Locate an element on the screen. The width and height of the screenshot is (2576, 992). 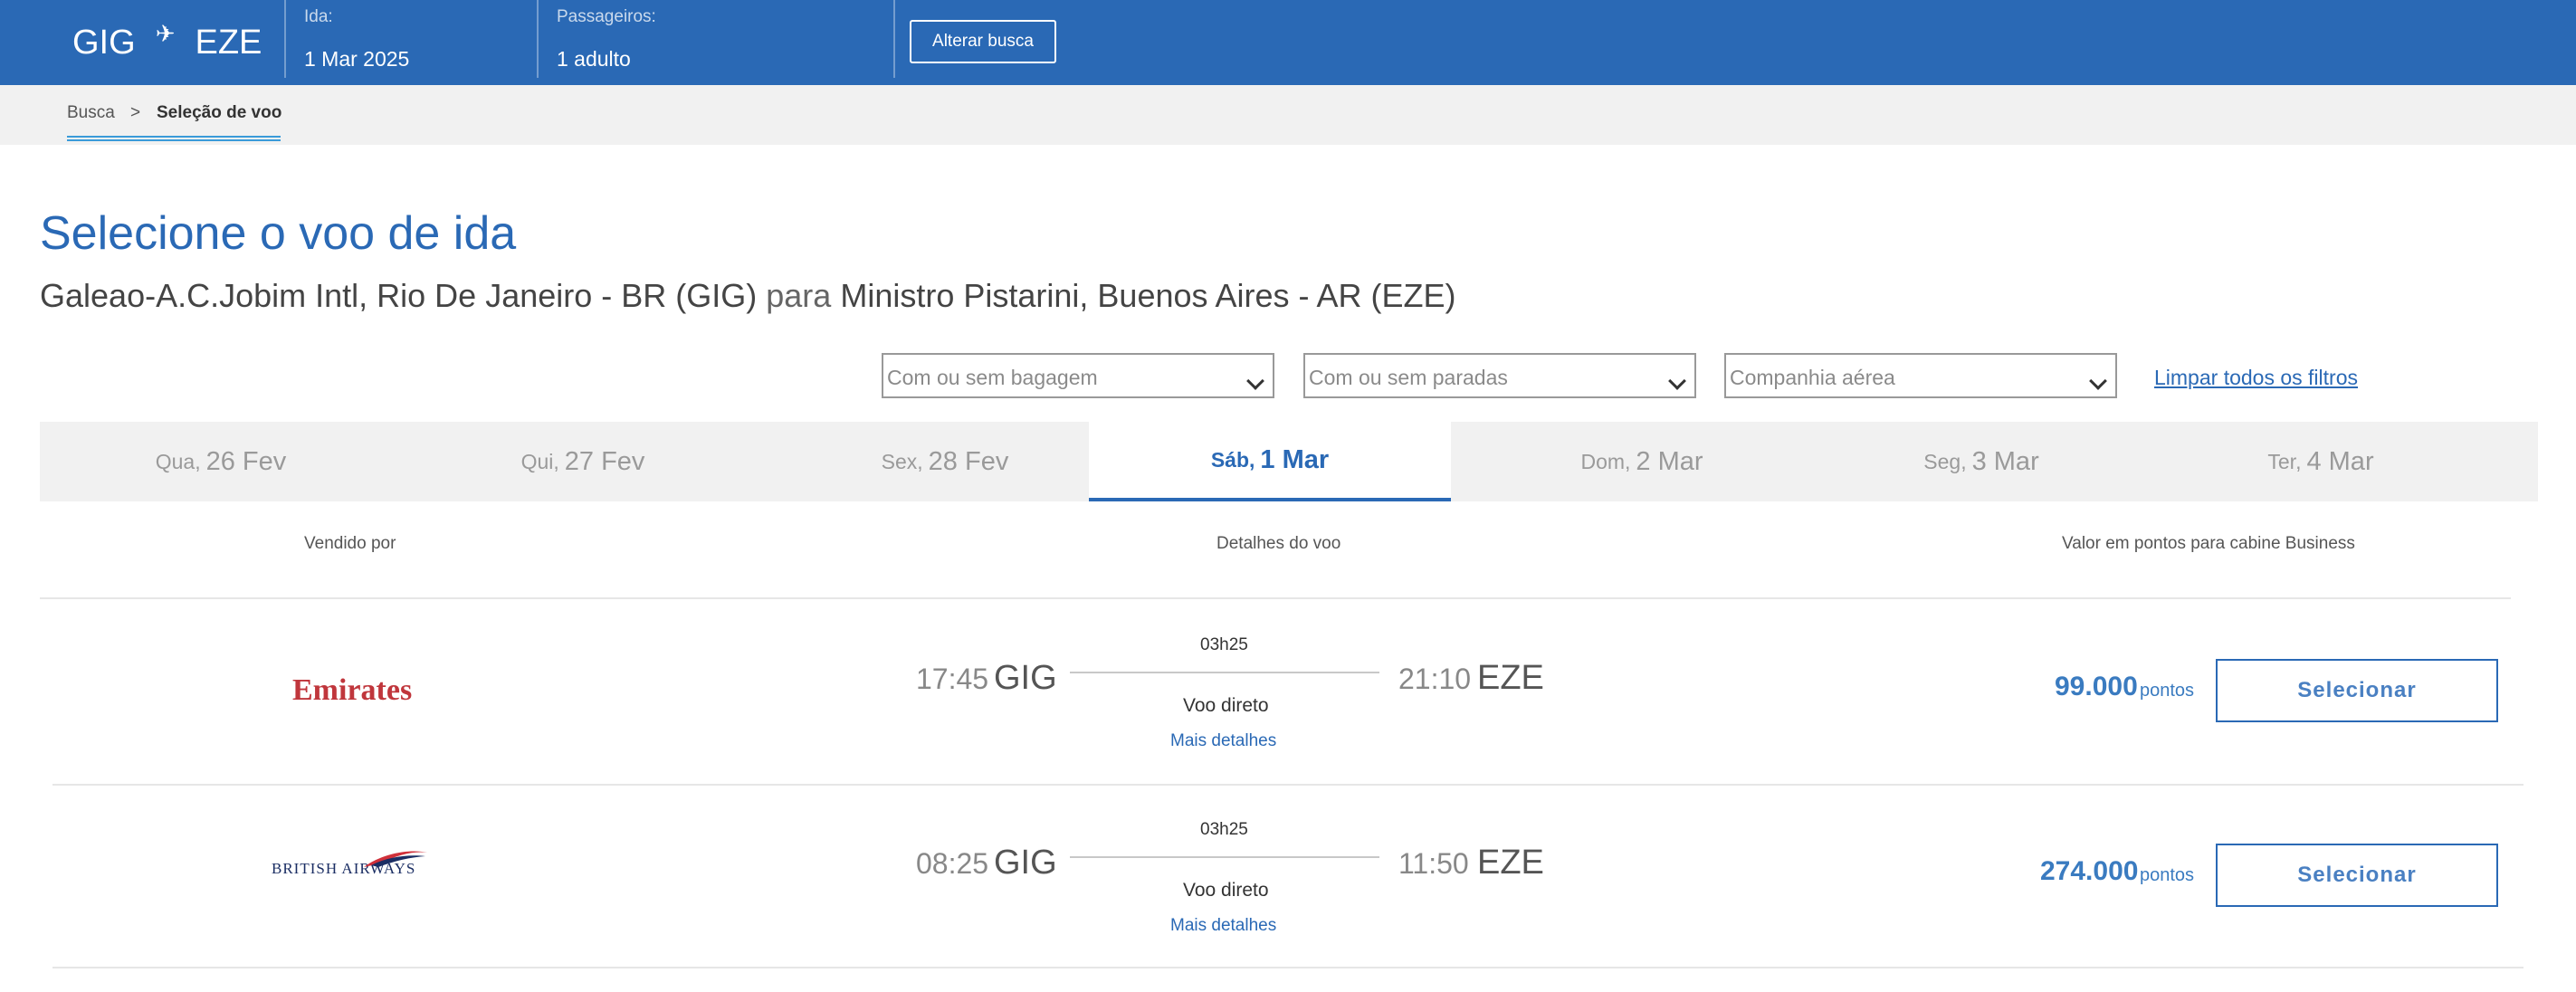
arrival-time: 11:50 is located at coordinates (1434, 863).